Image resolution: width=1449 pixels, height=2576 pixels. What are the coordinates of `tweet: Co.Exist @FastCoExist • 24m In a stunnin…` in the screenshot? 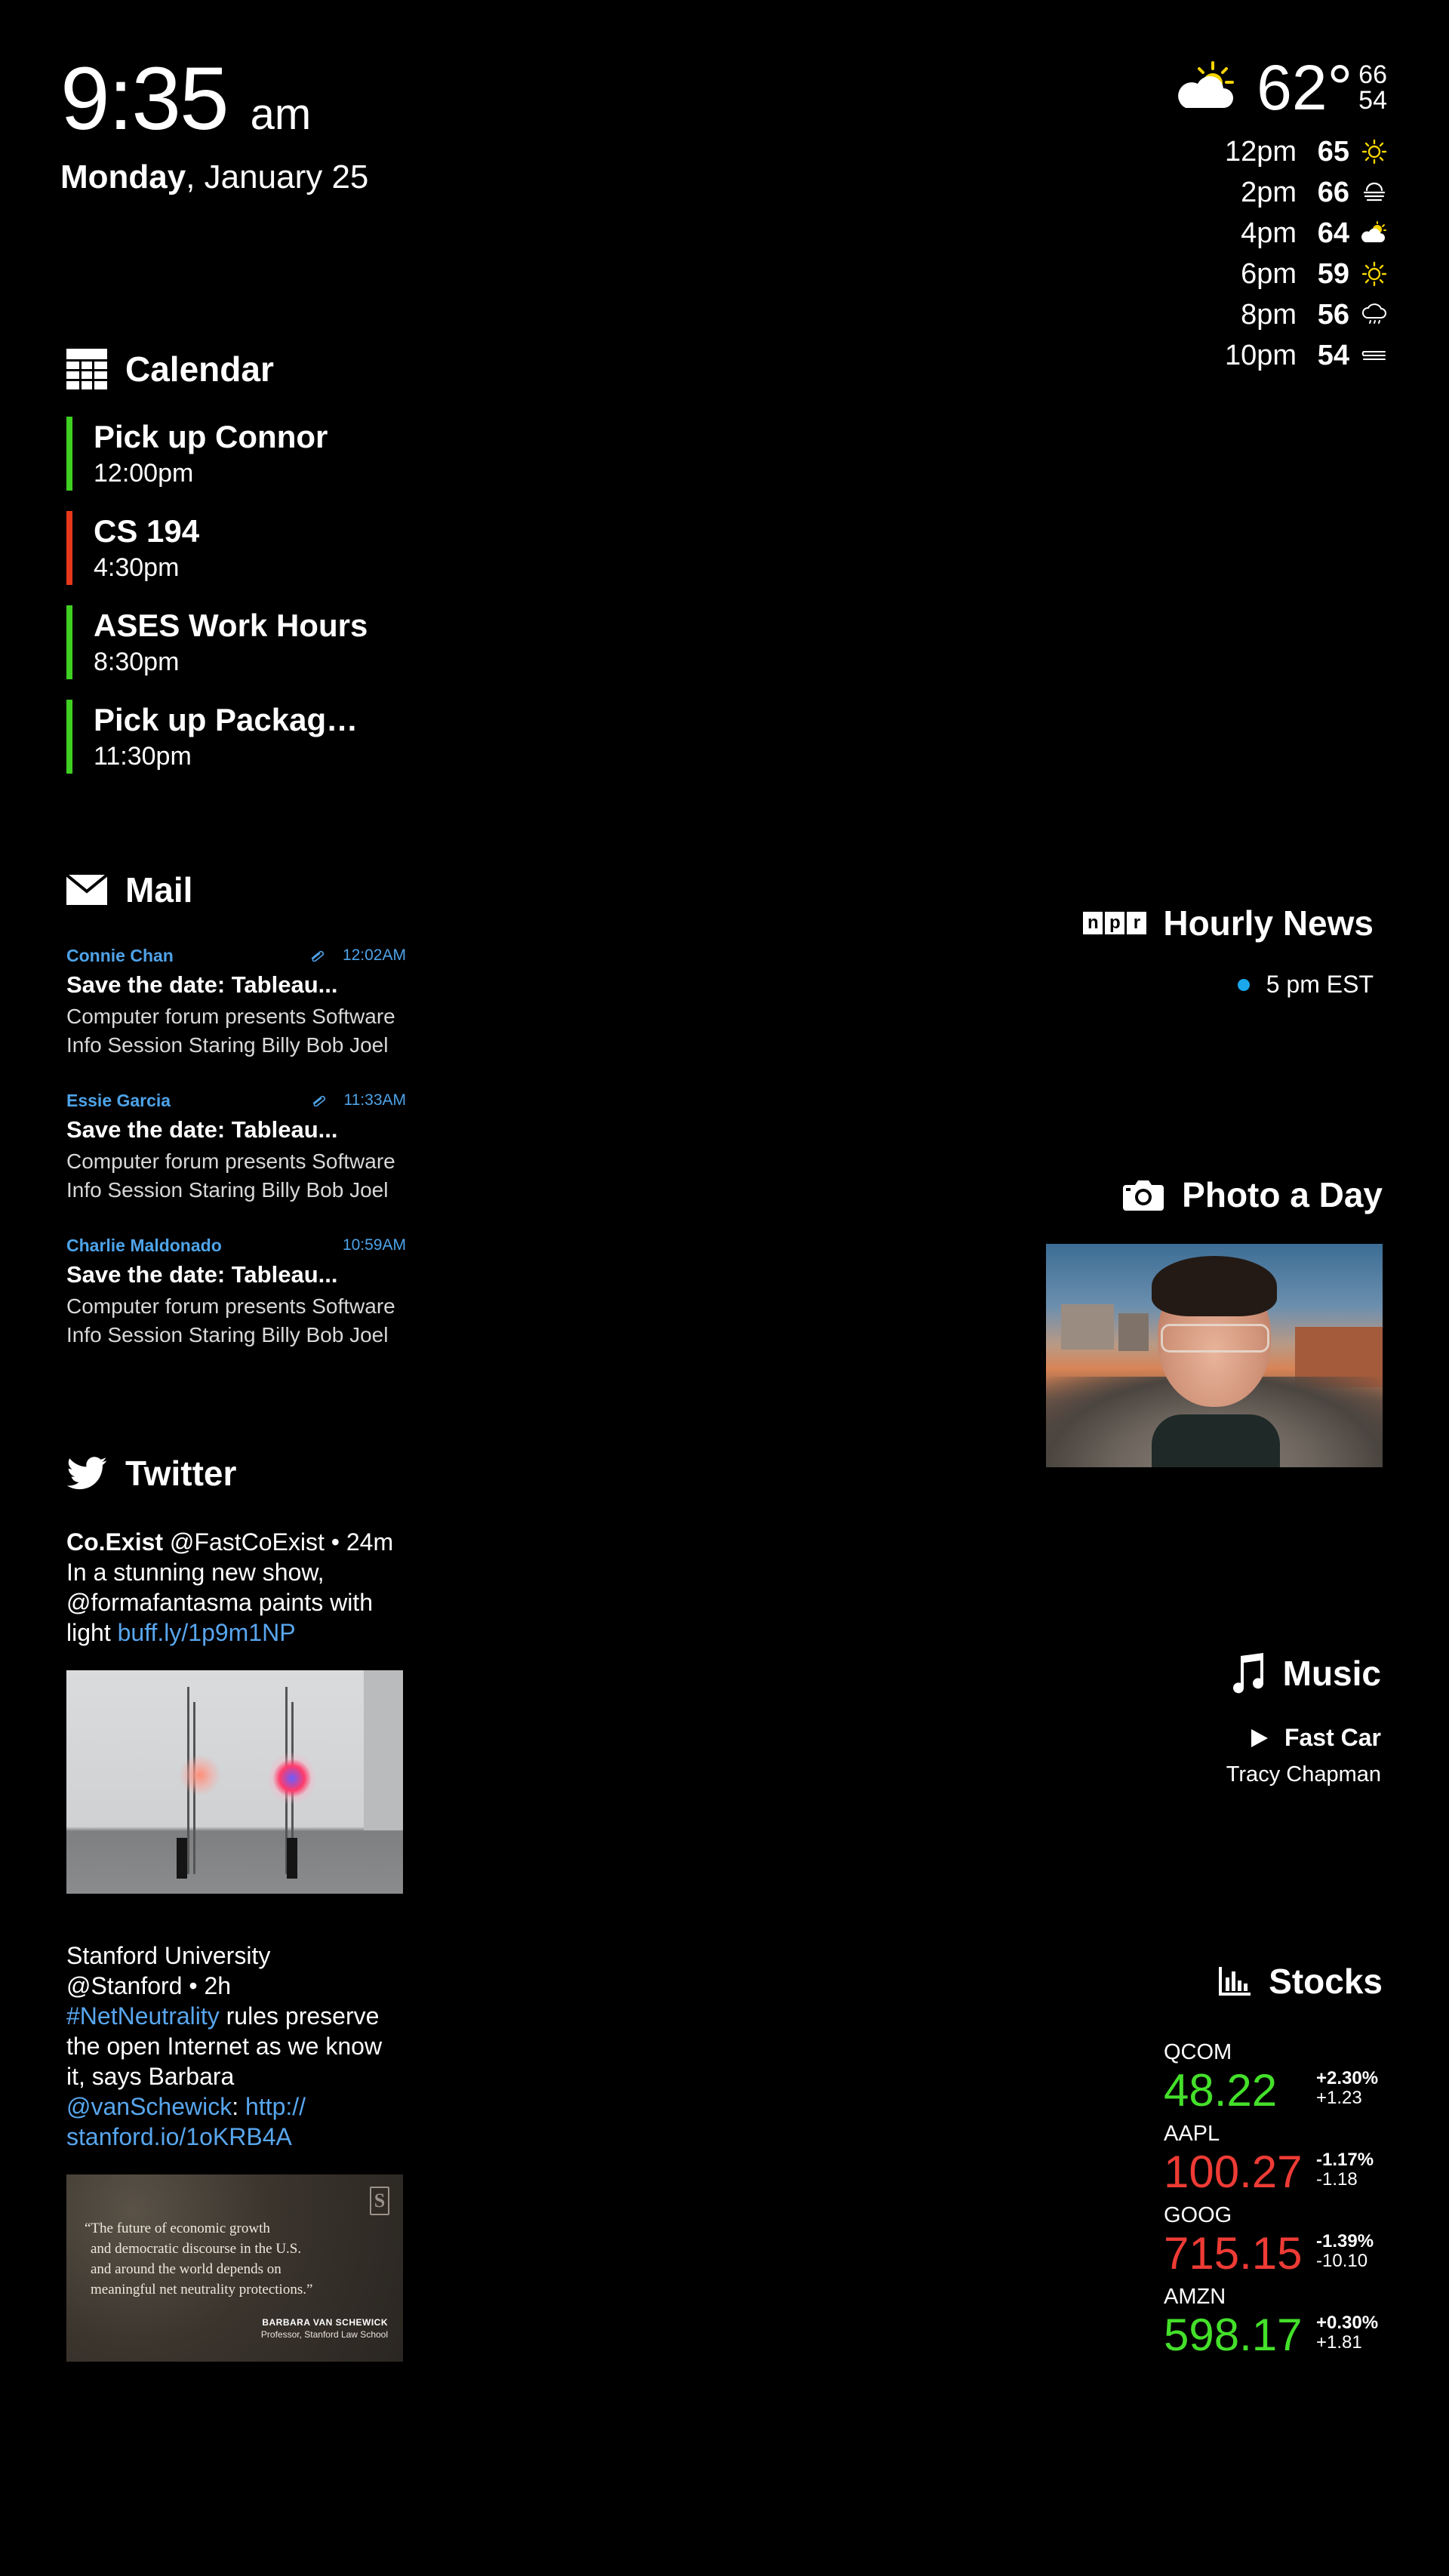 It's located at (236, 1710).